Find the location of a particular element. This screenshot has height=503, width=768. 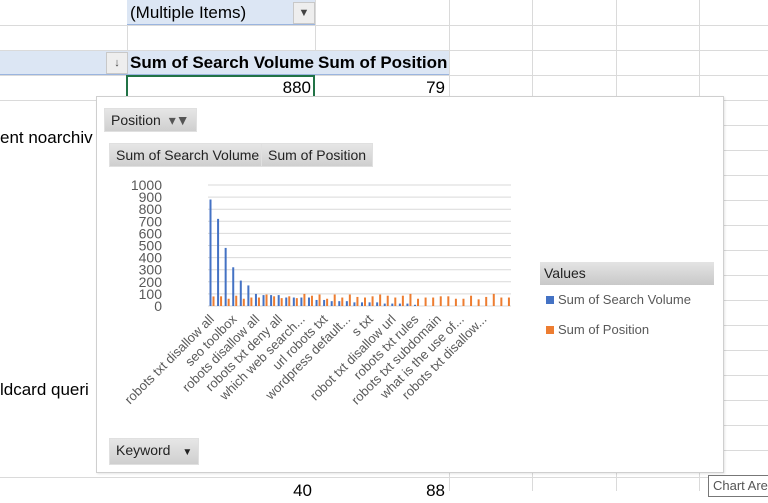

legend-title: Values is located at coordinates (627, 273).